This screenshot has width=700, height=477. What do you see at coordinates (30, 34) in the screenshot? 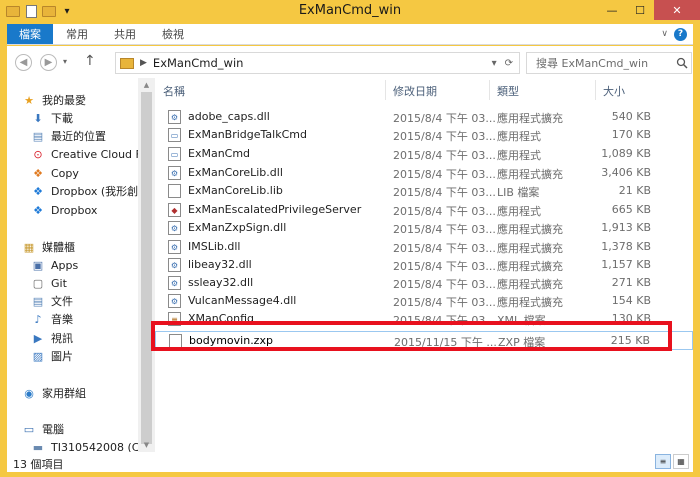
I see `tab-file: 檔案` at bounding box center [30, 34].